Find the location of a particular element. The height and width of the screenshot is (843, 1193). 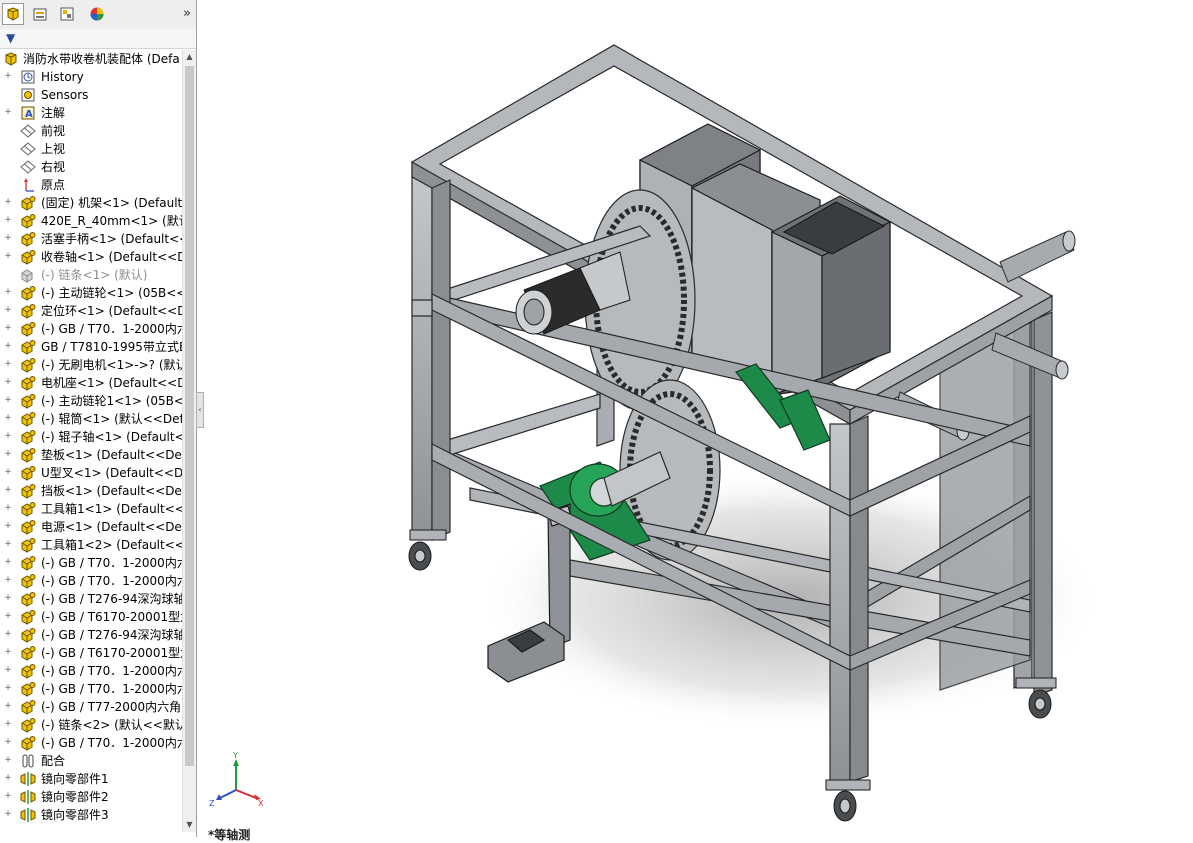

tree-item: + 电源<1> (Default<<Defa is located at coordinates (91, 527).